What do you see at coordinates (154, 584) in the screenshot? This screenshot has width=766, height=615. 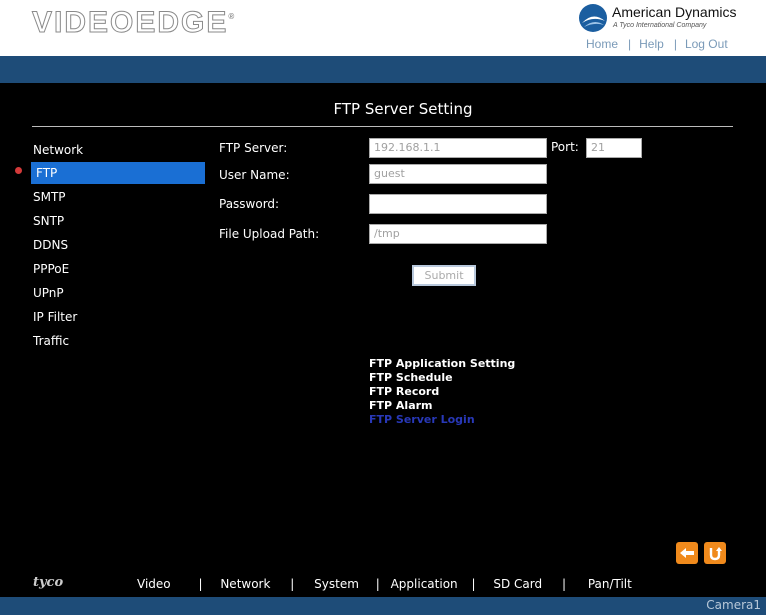 I see `nav-video: Video` at bounding box center [154, 584].